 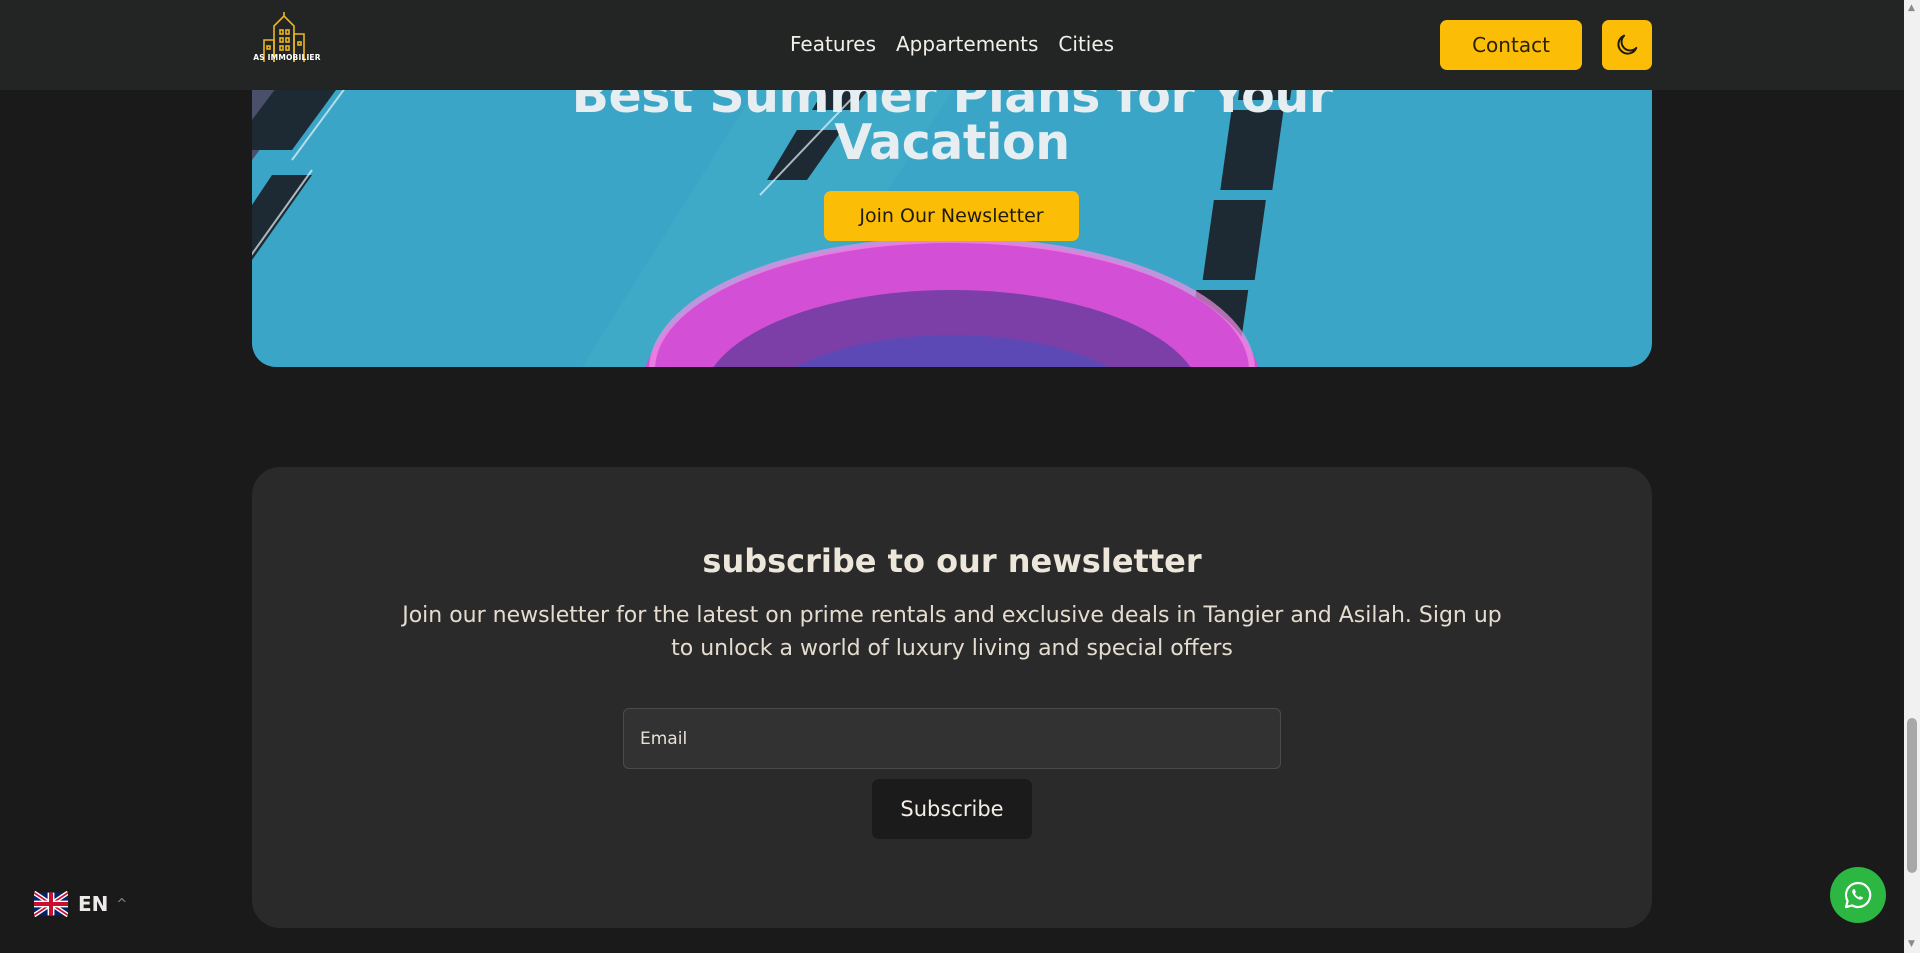 What do you see at coordinates (1511, 45) in the screenshot?
I see `contact-button: Contact` at bounding box center [1511, 45].